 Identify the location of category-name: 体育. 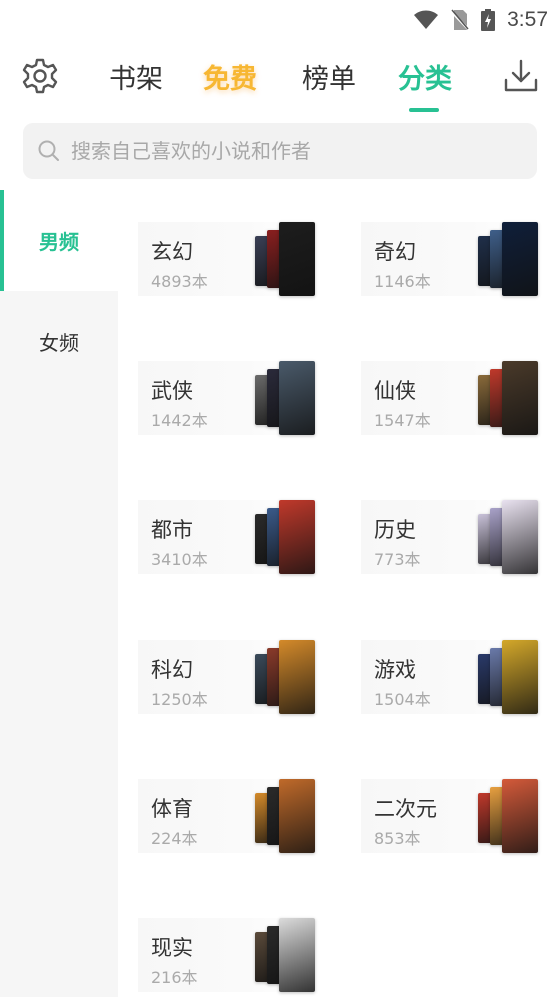
(172, 809).